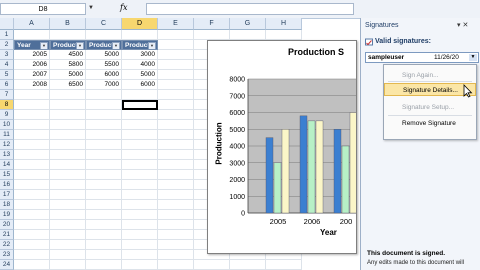 This screenshot has height=270, width=480. I want to click on column-header-e: E, so click(176, 24).